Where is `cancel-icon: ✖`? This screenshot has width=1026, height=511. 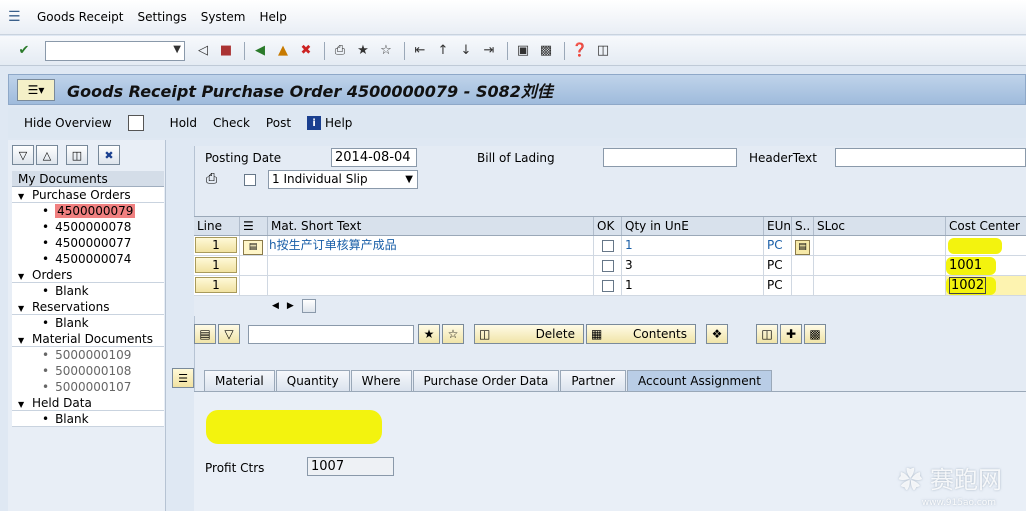 cancel-icon: ✖ is located at coordinates (306, 51).